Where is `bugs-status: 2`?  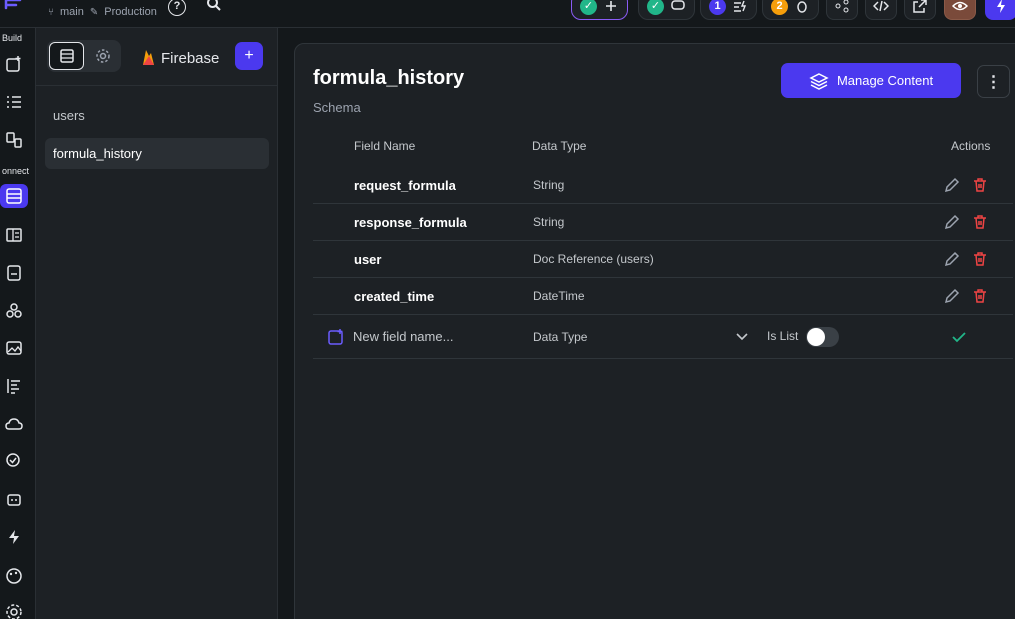
bugs-status: 2 is located at coordinates (790, 10).